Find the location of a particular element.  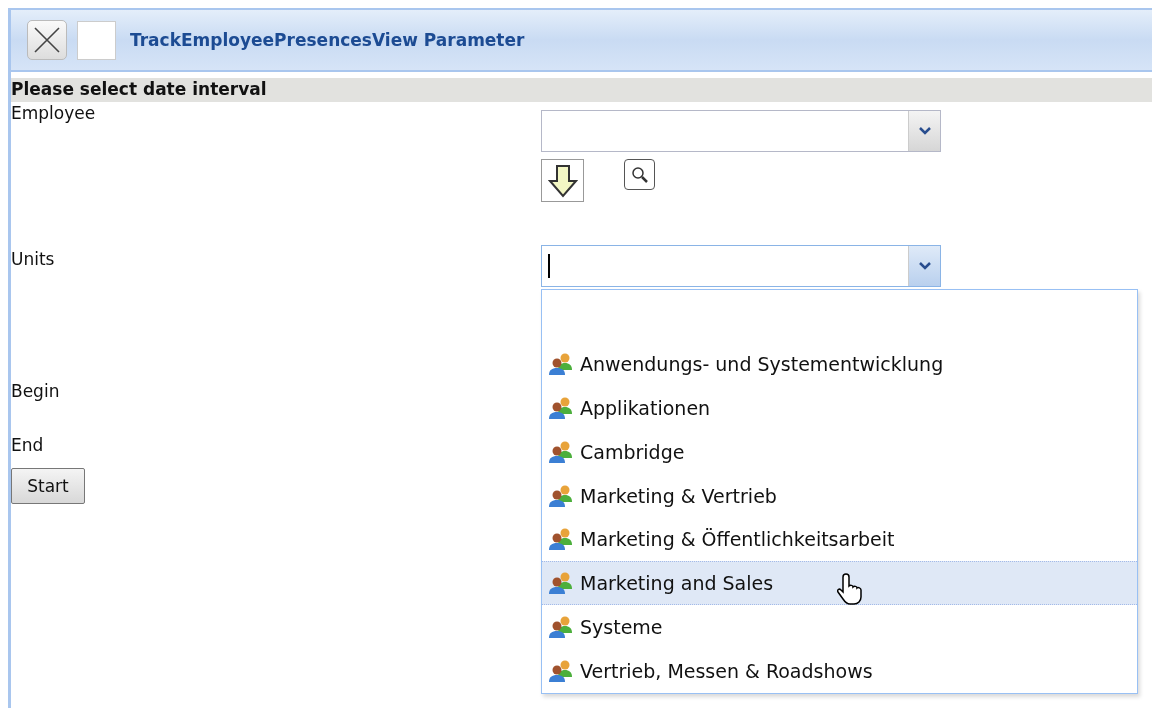

start-button: Start is located at coordinates (48, 486).